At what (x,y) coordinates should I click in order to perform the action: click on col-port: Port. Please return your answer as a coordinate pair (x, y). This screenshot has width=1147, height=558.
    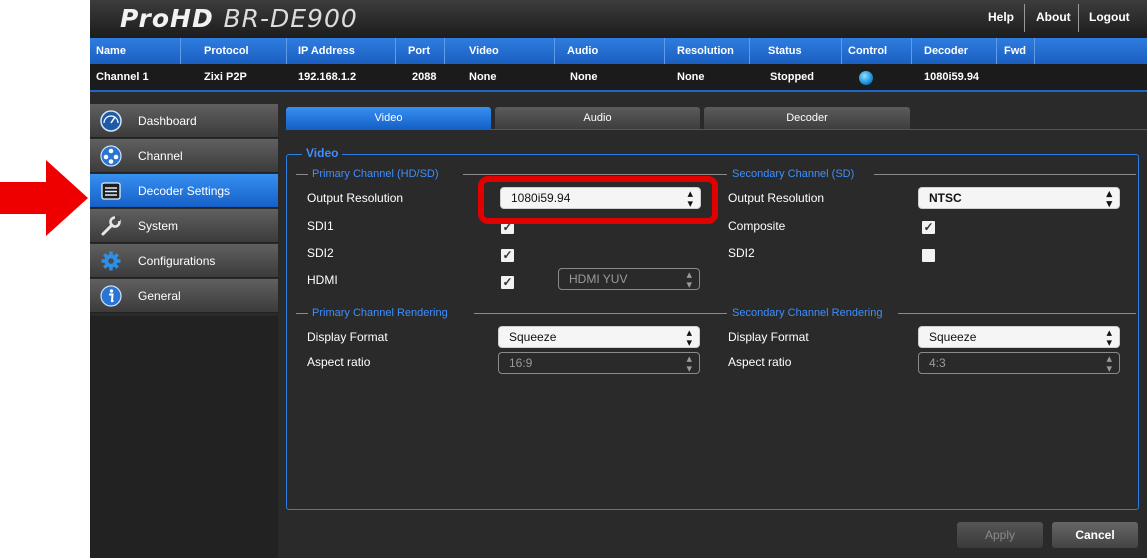
    Looking at the image, I should click on (419, 51).